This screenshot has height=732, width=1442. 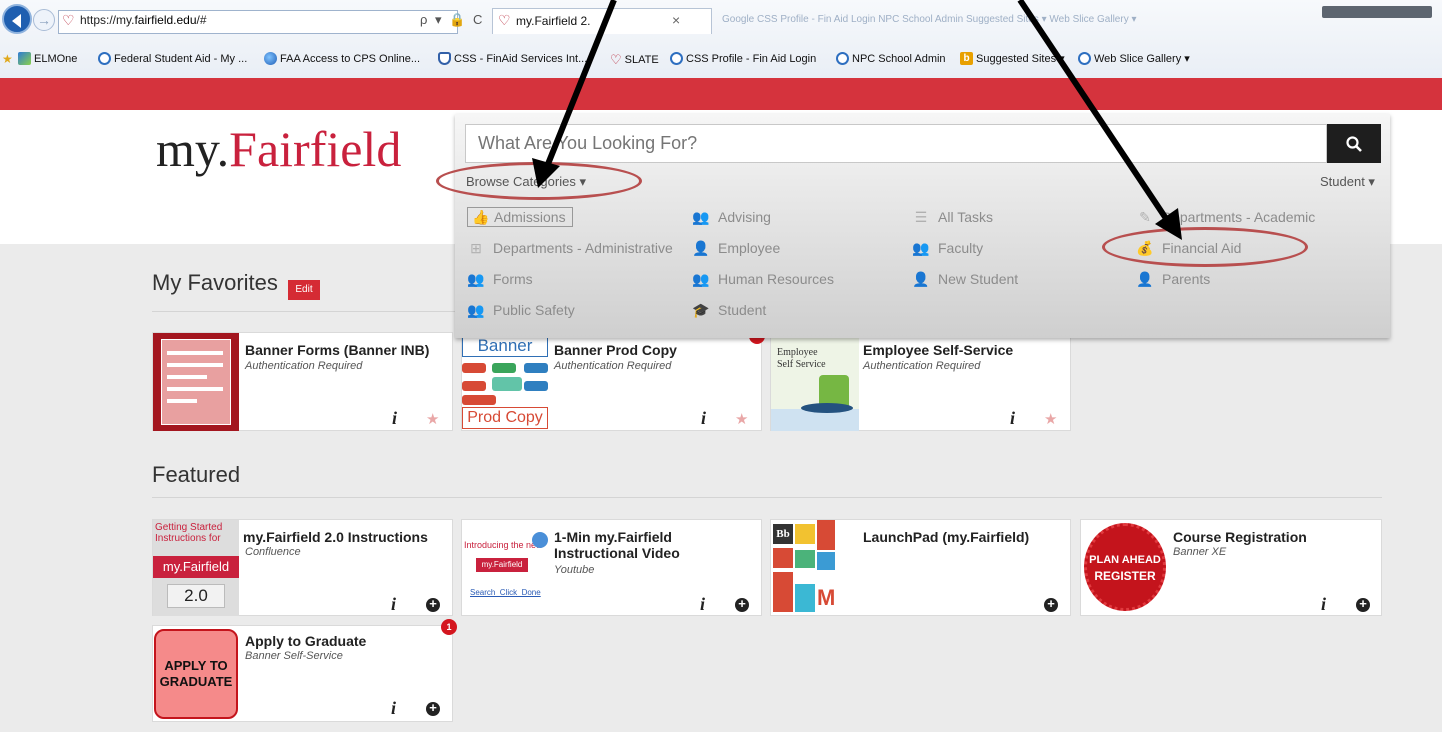 What do you see at coordinates (1093, 111) in the screenshot?
I see `annotation-arrow-right` at bounding box center [1093, 111].